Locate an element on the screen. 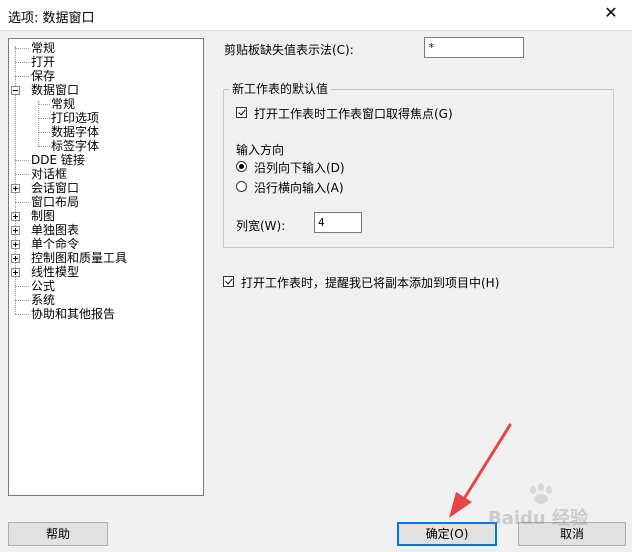  red-arrow-annotation is located at coordinates (480, 470).